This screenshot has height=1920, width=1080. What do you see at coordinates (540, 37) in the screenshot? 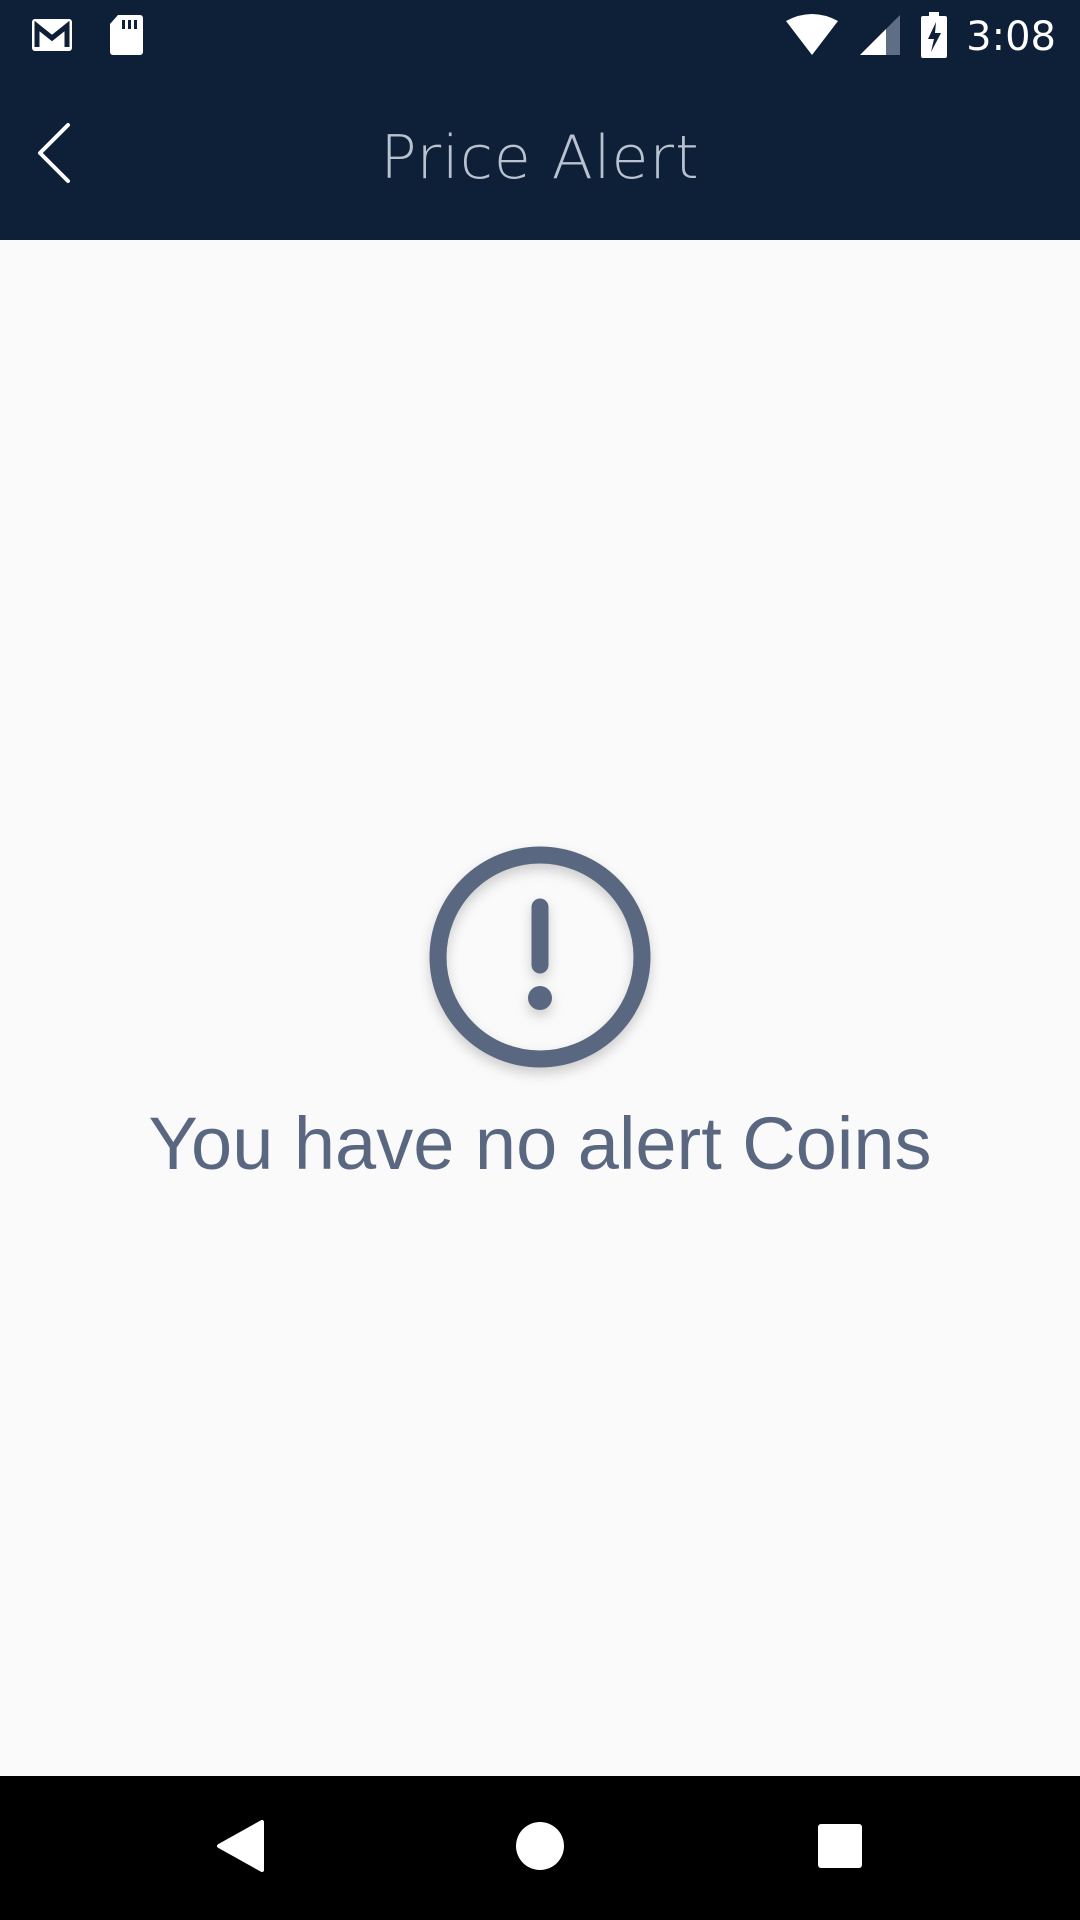
I see `status-bar: 3:08` at bounding box center [540, 37].